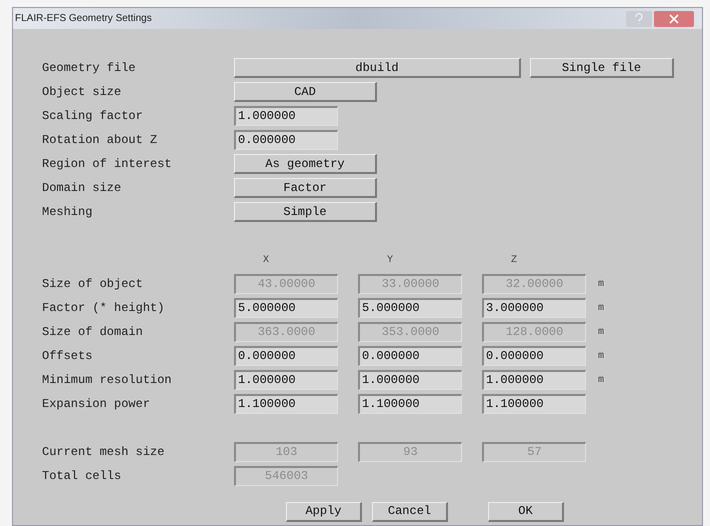 This screenshot has height=526, width=710. Describe the element at coordinates (674, 18) in the screenshot. I see `close-icon` at that location.